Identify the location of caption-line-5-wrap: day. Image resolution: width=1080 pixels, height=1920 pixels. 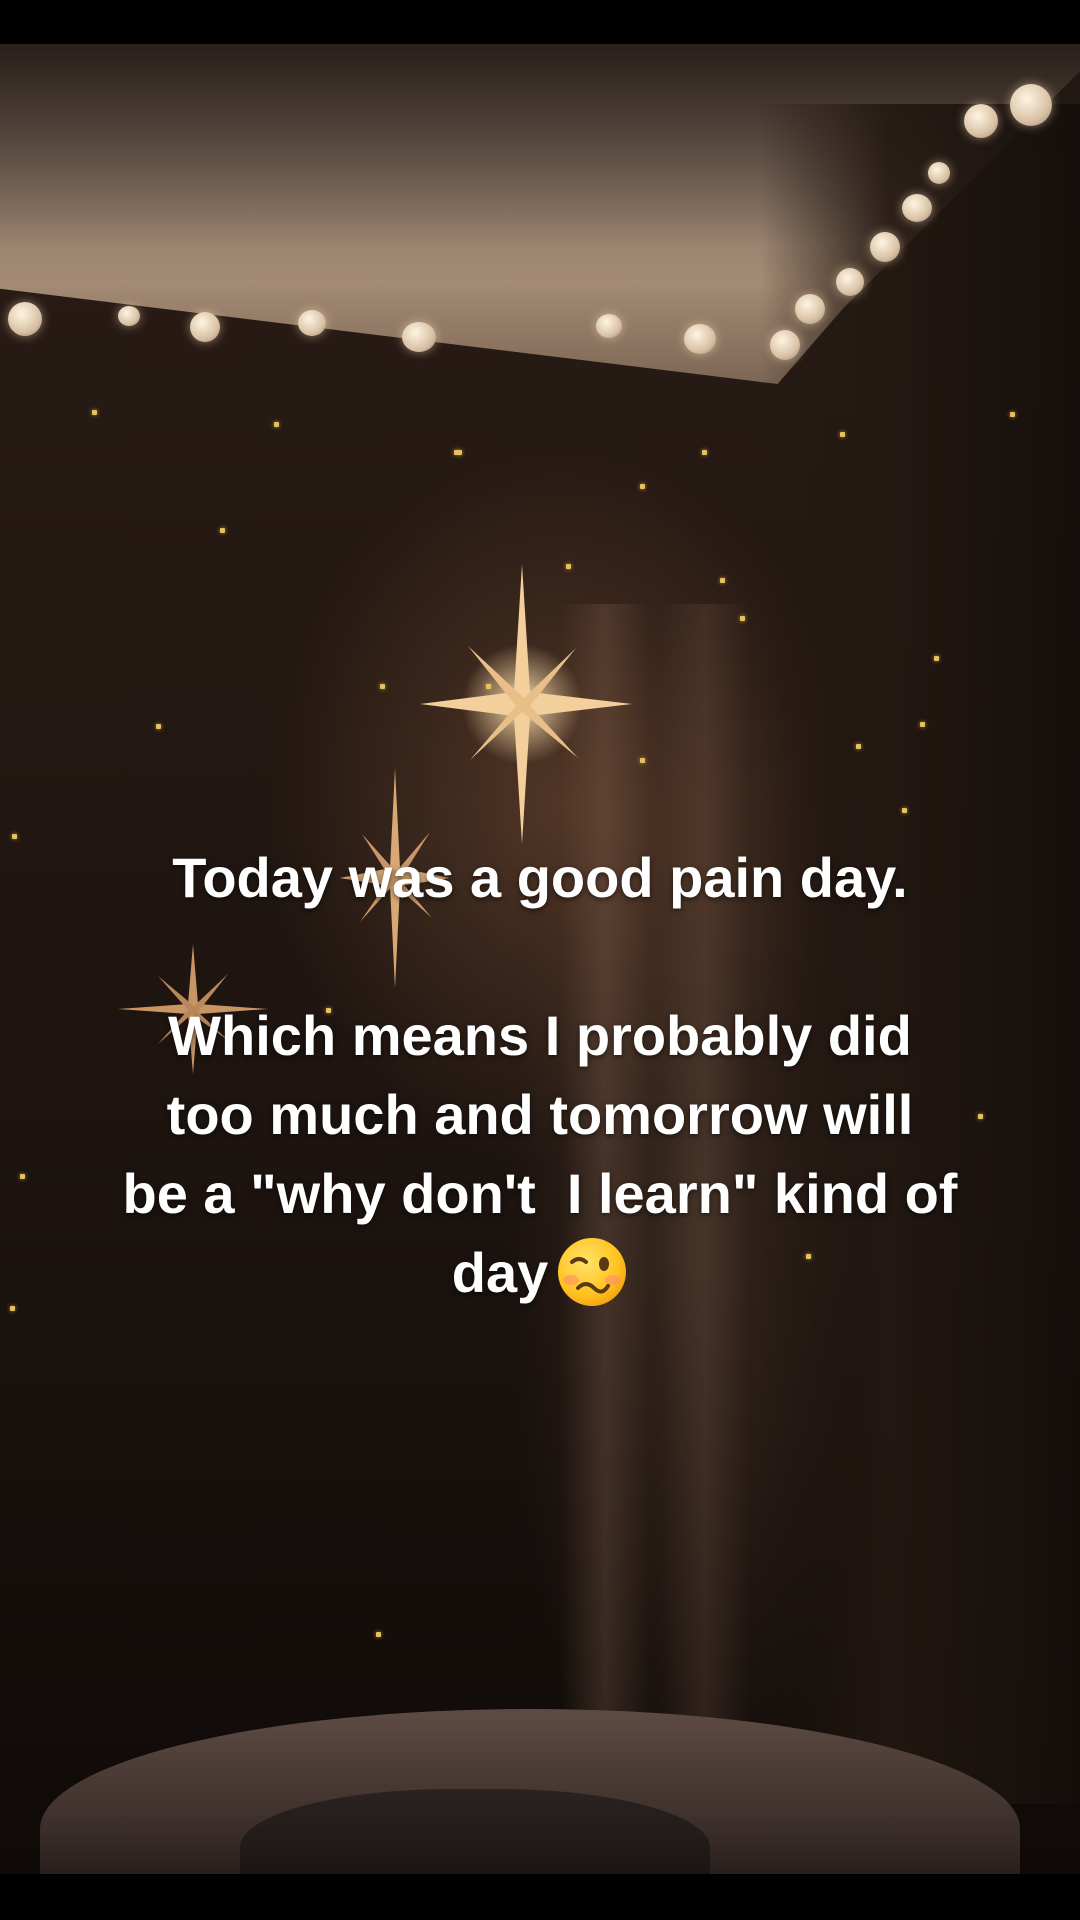
(540, 1272).